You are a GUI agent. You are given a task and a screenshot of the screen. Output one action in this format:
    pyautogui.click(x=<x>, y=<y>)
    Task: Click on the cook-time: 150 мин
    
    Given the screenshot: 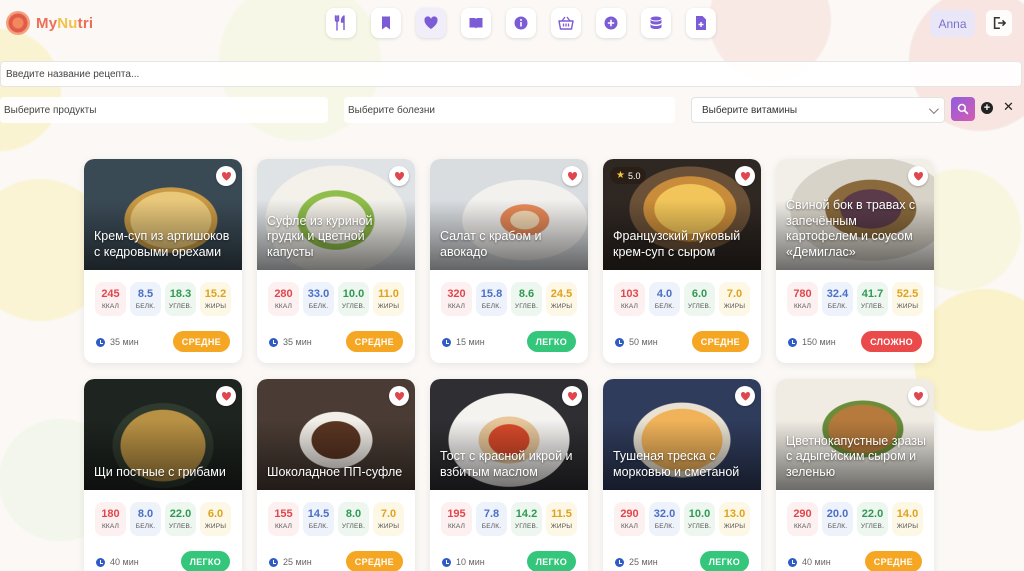 What is the action you would take?
    pyautogui.click(x=812, y=342)
    